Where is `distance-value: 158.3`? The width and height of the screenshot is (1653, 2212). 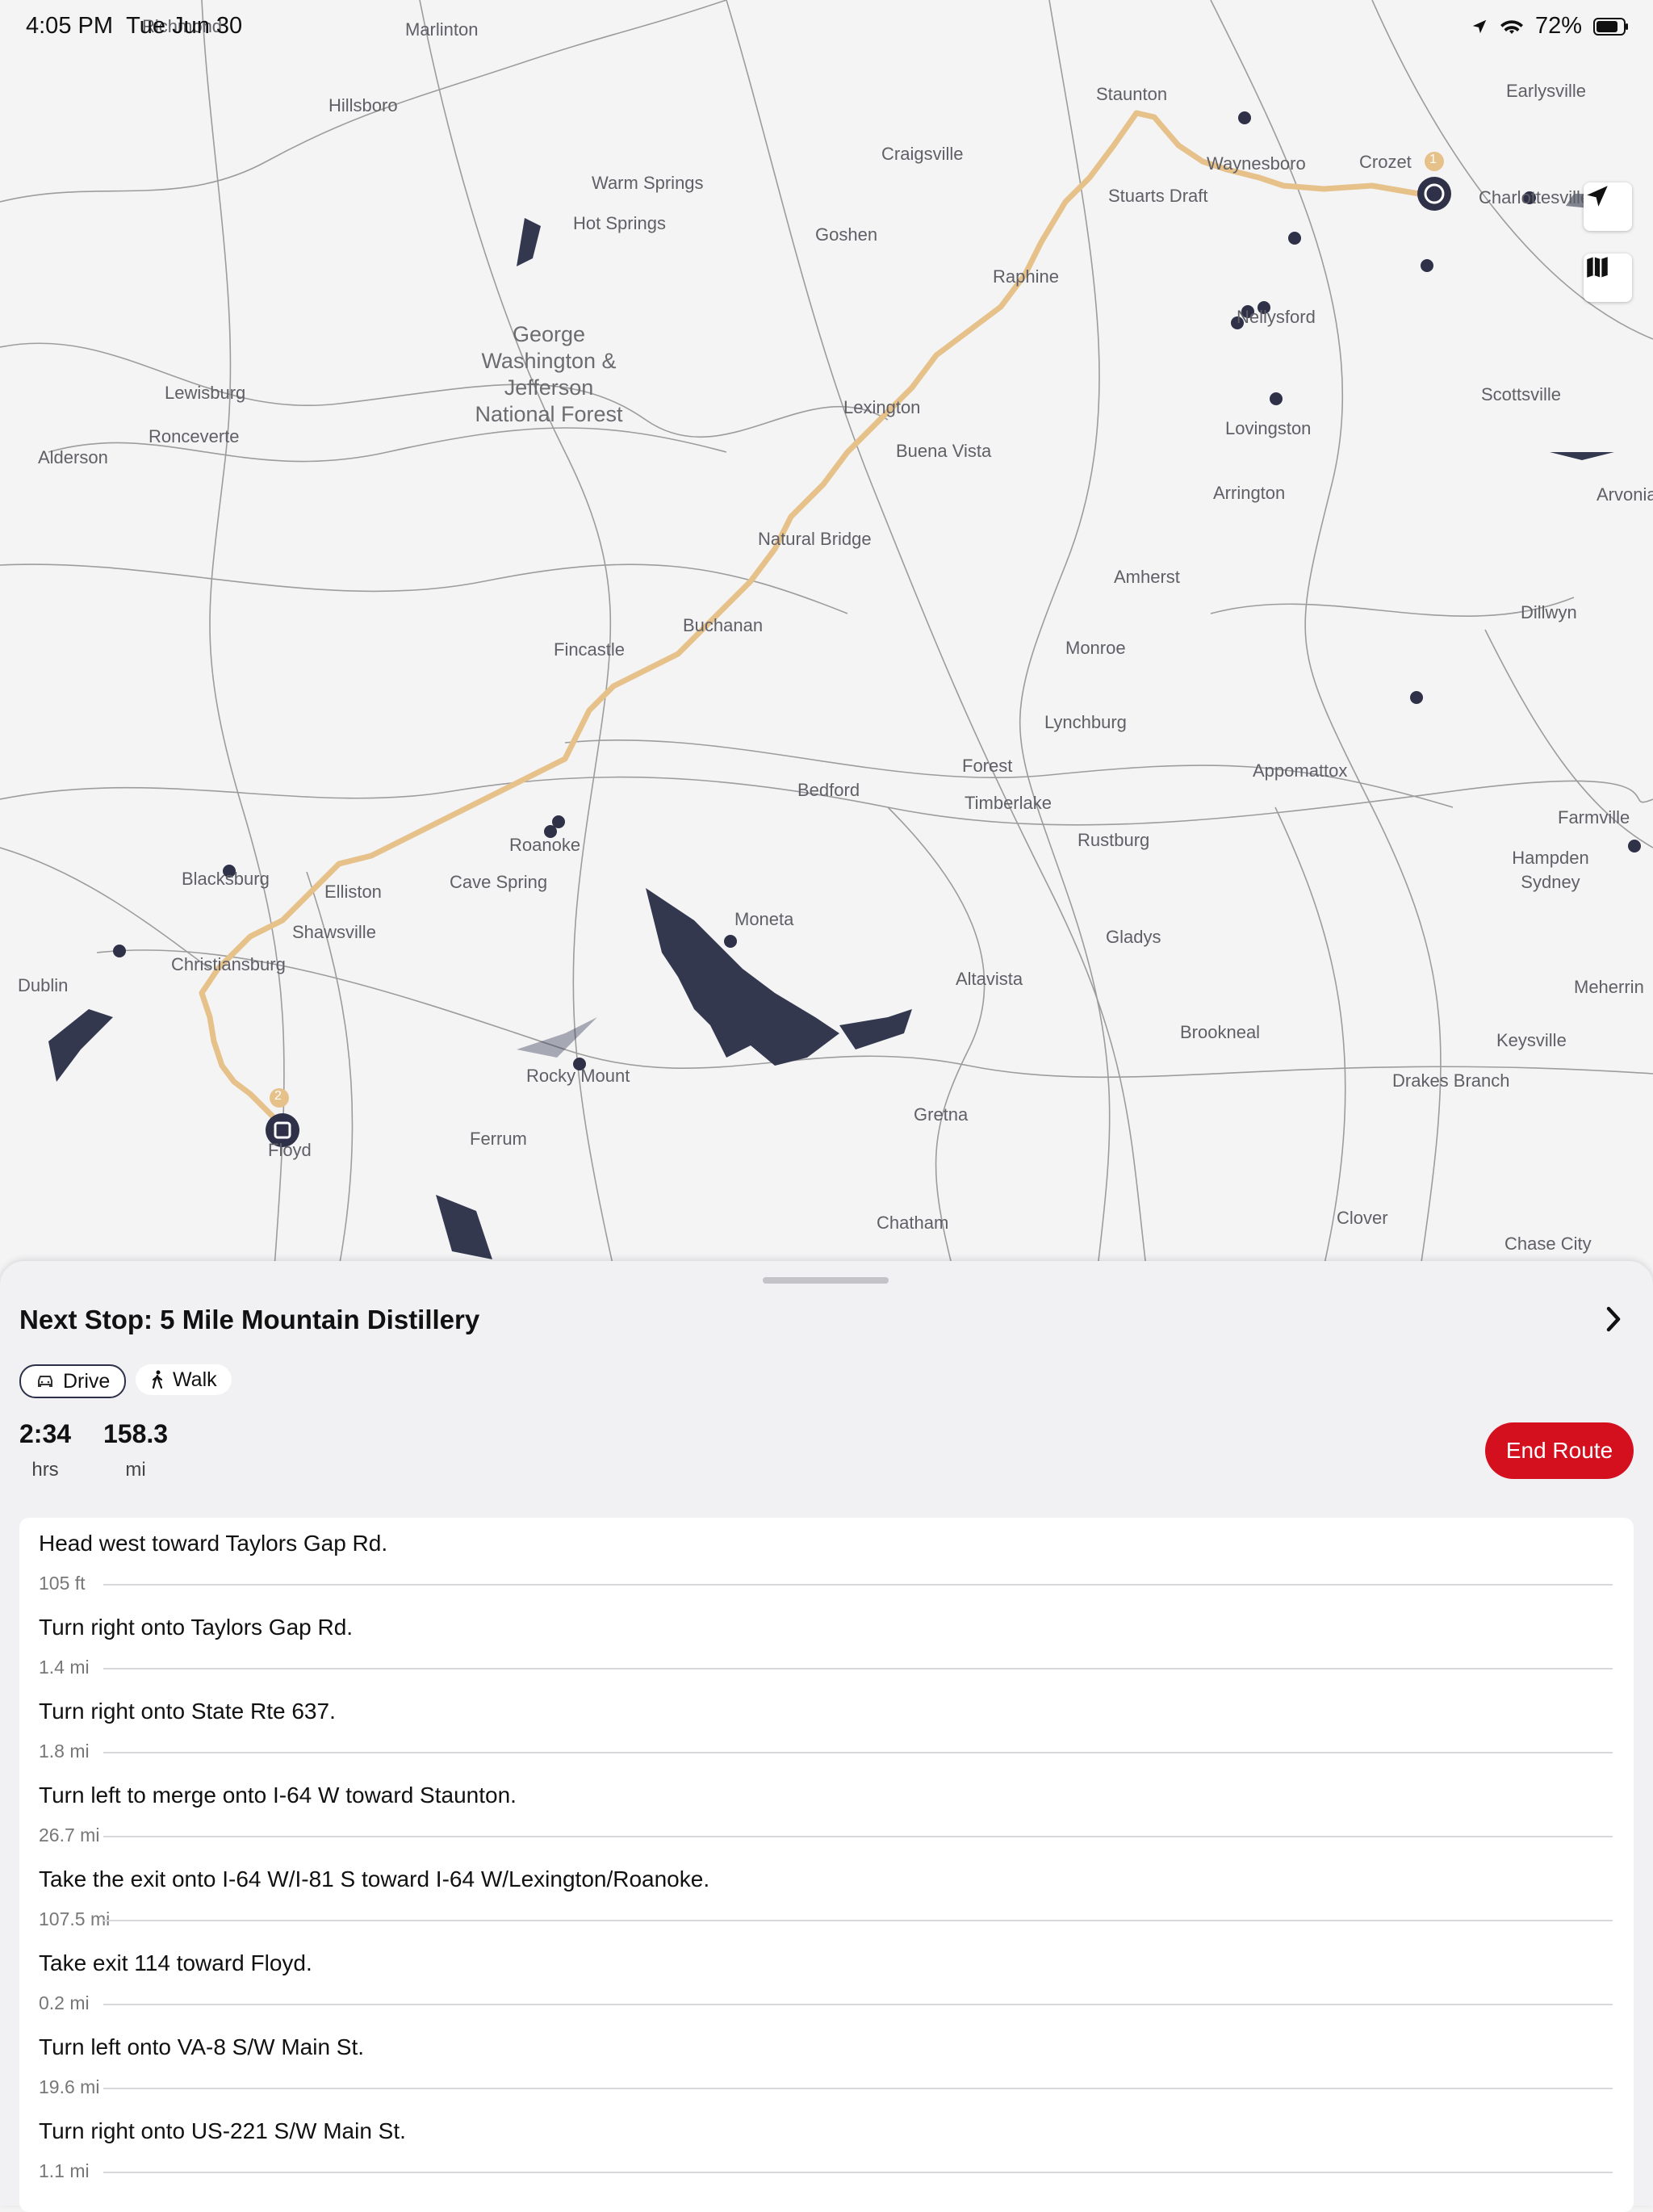 distance-value: 158.3 is located at coordinates (136, 1433).